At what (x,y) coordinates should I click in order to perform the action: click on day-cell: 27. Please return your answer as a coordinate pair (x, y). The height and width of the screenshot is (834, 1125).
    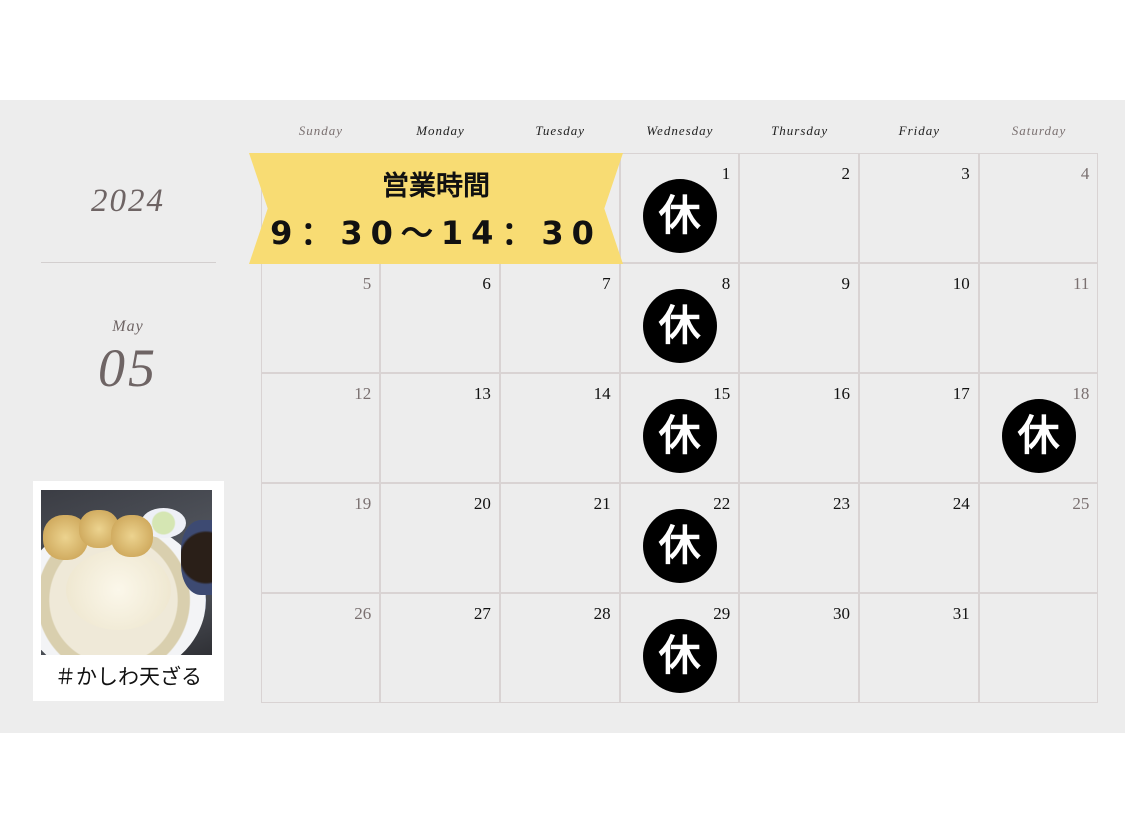
    Looking at the image, I should click on (440, 647).